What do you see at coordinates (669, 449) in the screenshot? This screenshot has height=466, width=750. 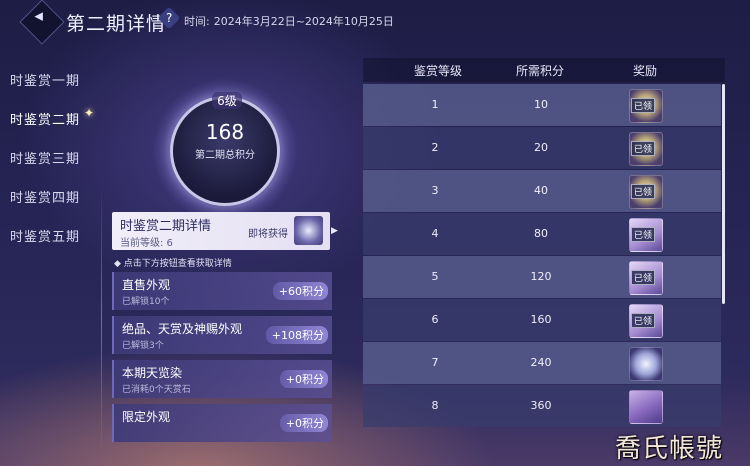 I see `watermark-text: 喬氏帳號` at bounding box center [669, 449].